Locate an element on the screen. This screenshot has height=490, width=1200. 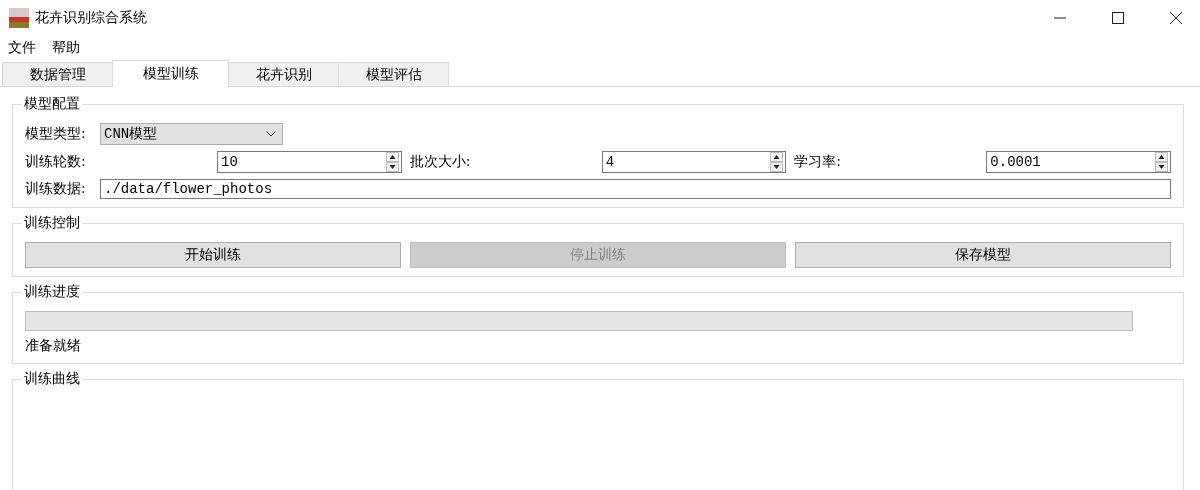
field-label: 模型类型: is located at coordinates (56, 134).